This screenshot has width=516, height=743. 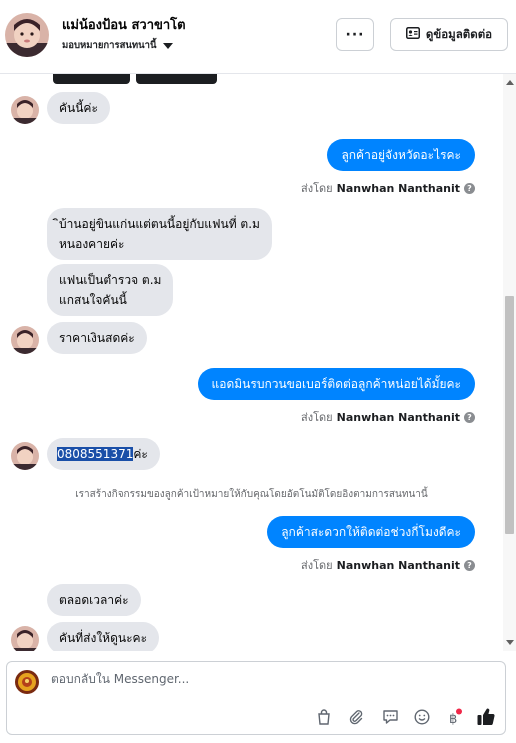 I want to click on caret-down-icon, so click(x=167, y=45).